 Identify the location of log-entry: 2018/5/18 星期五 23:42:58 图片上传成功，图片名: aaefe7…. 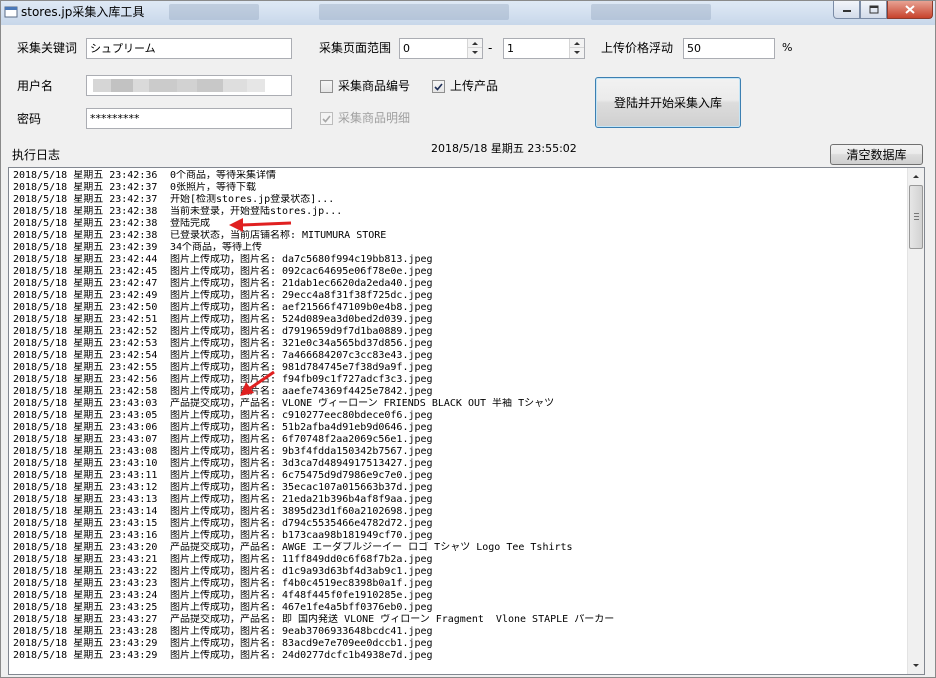
(458, 392).